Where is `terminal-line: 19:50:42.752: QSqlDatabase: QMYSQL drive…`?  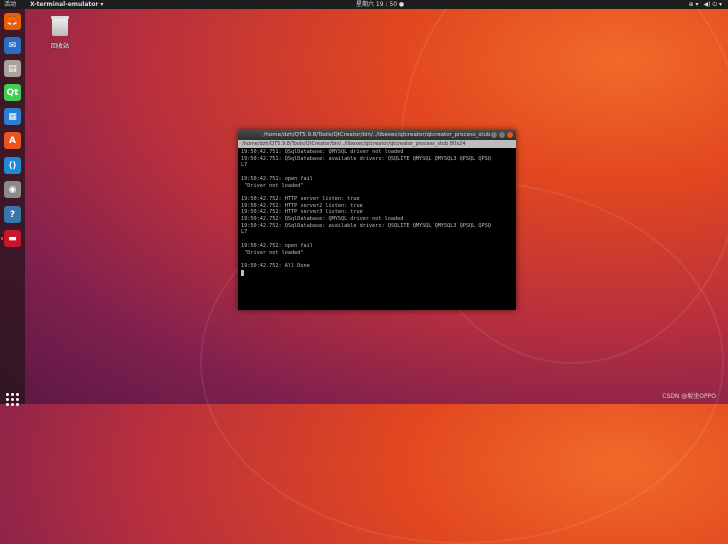 terminal-line: 19:50:42.752: QSqlDatabase: QMYSQL drive… is located at coordinates (322, 219).